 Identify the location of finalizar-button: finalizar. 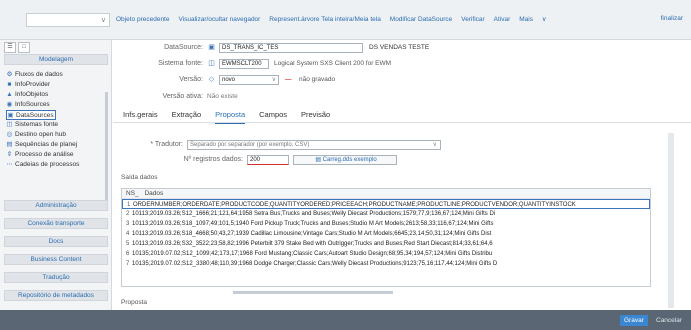
(672, 18).